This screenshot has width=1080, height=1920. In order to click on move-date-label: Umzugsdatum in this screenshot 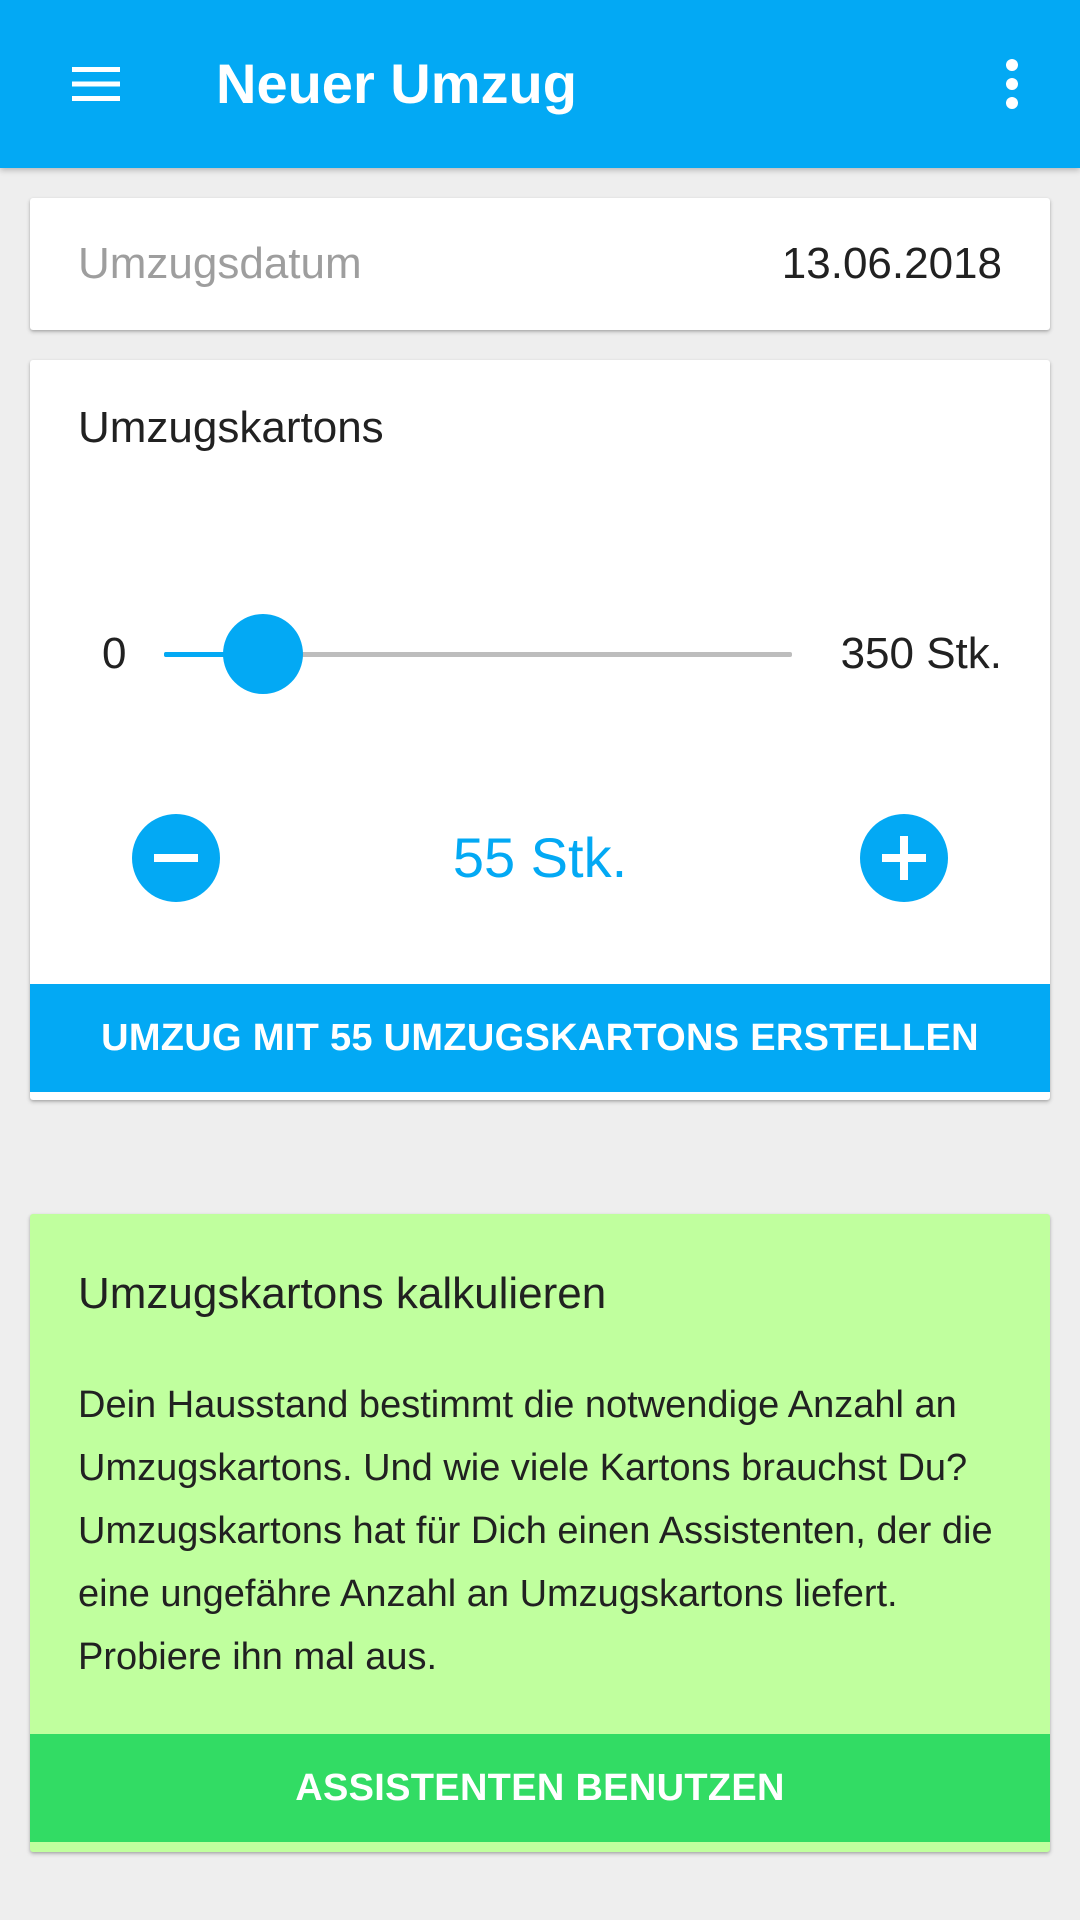, I will do `click(220, 263)`.